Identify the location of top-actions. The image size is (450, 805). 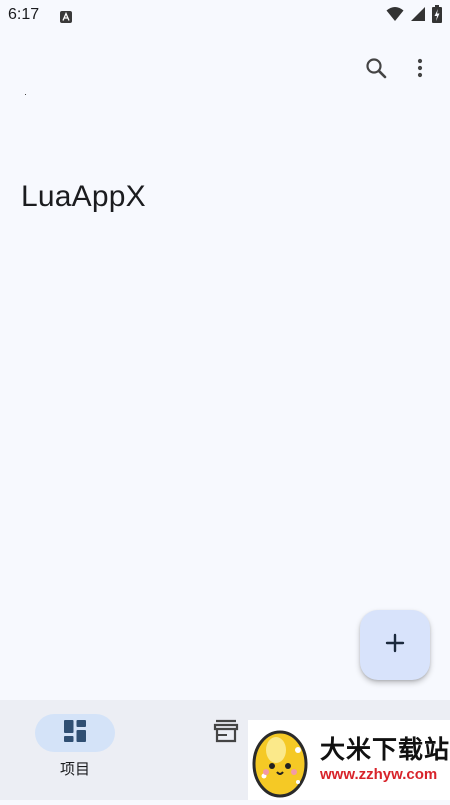
(398, 70).